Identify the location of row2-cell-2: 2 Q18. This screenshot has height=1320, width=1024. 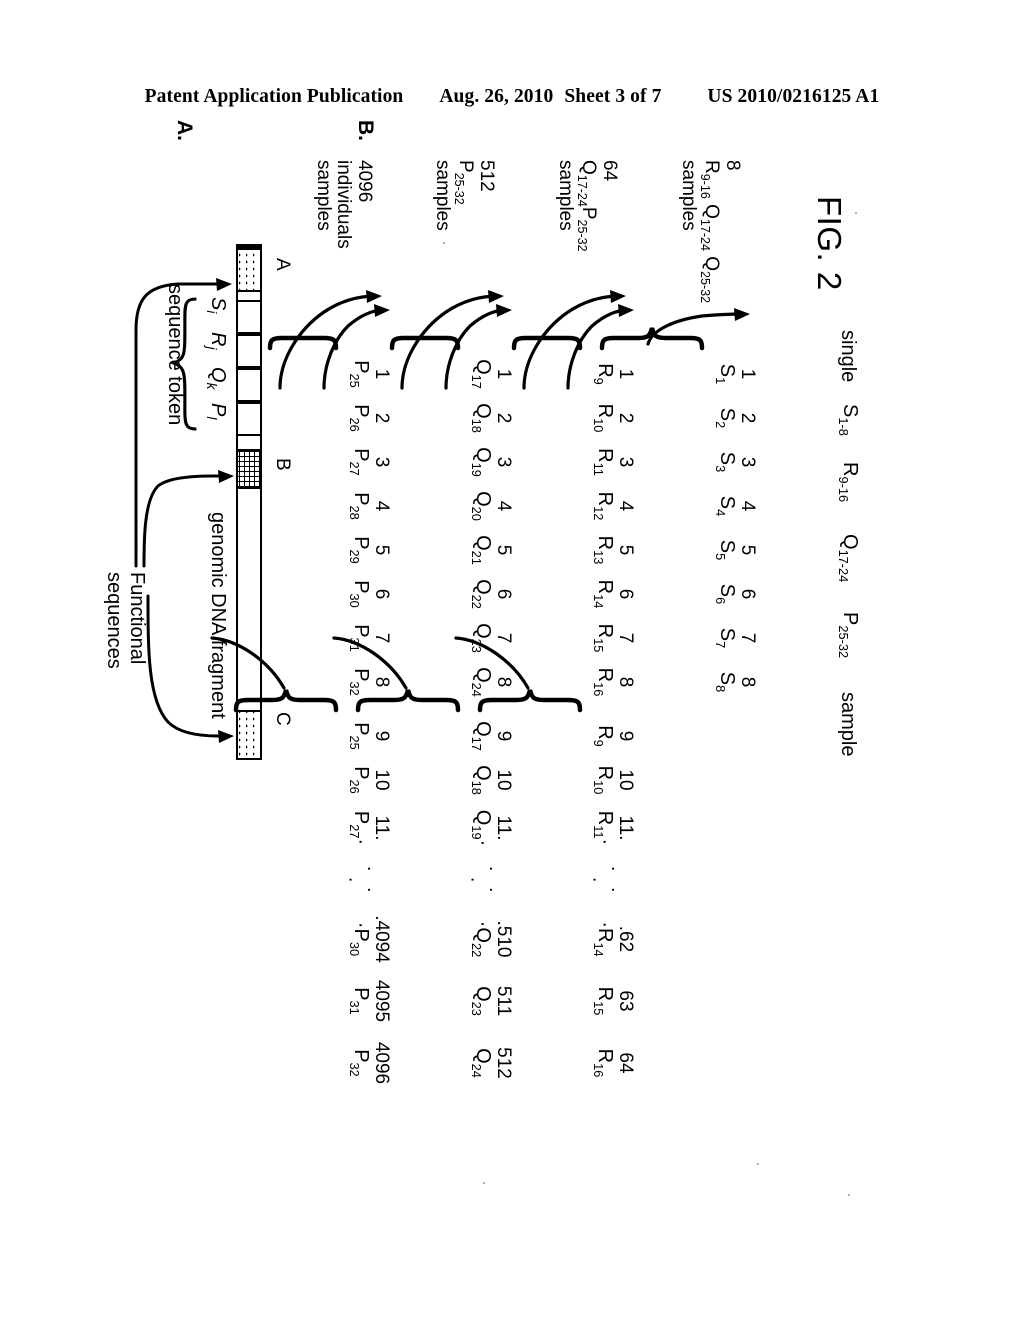
(491, 418).